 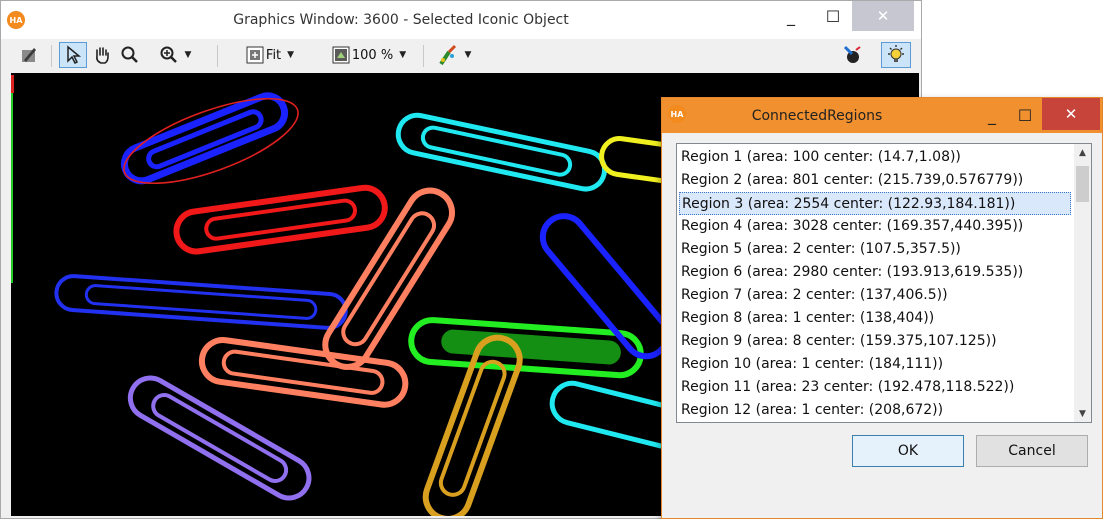 What do you see at coordinates (875, 318) in the screenshot?
I see `list-item: Region 8 (area: 1 center: (138,404))` at bounding box center [875, 318].